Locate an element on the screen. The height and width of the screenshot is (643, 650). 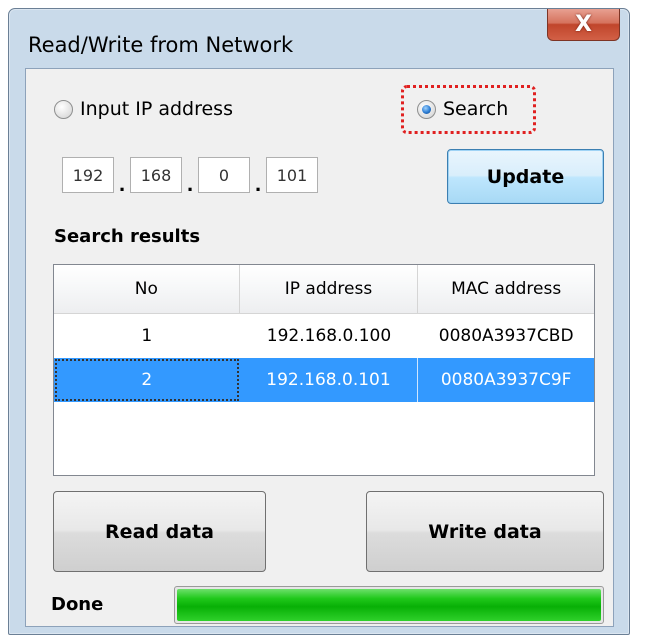
cell-no: 1 is located at coordinates (147, 336).